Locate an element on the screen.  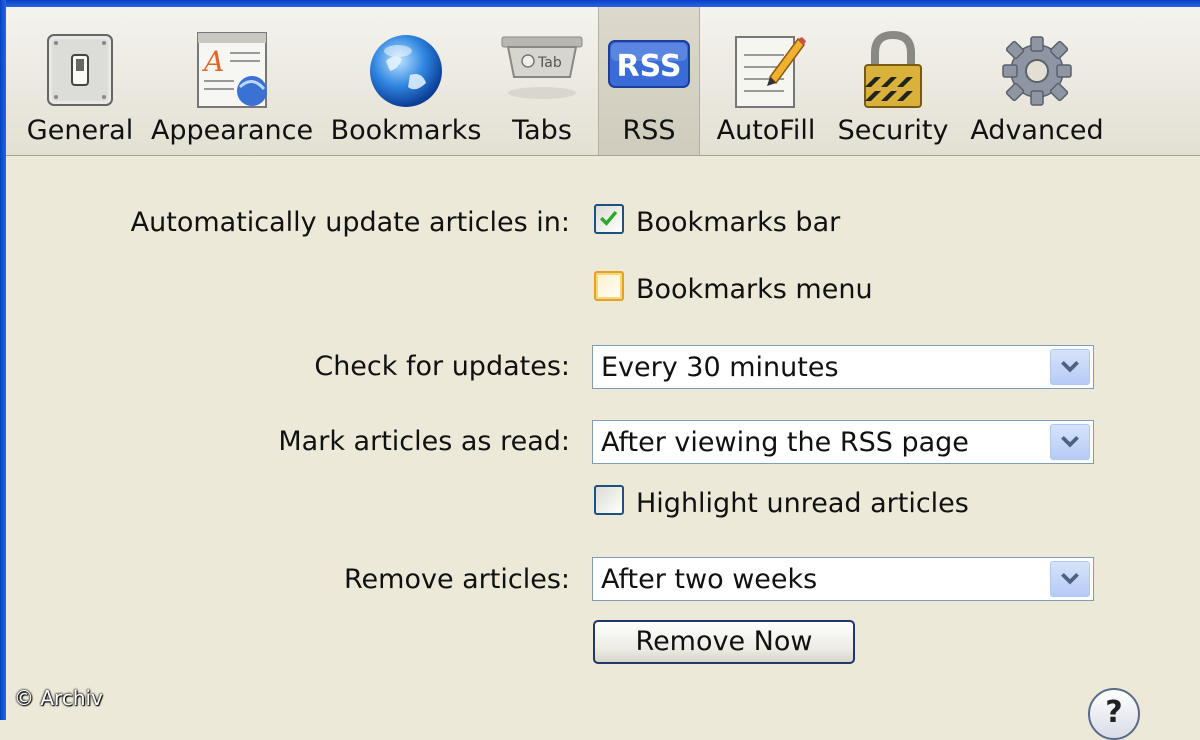
mark-read-select: After viewing the RSS page is located at coordinates (843, 442).